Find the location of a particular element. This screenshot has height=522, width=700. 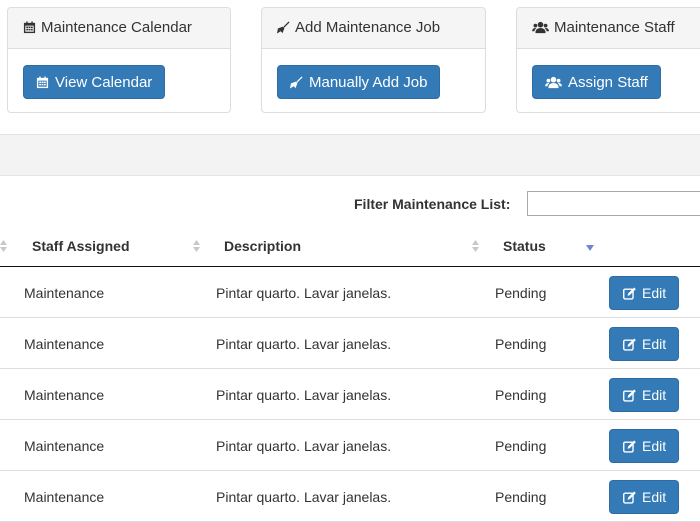

panel-title: Maintenance Staff is located at coordinates (614, 27).